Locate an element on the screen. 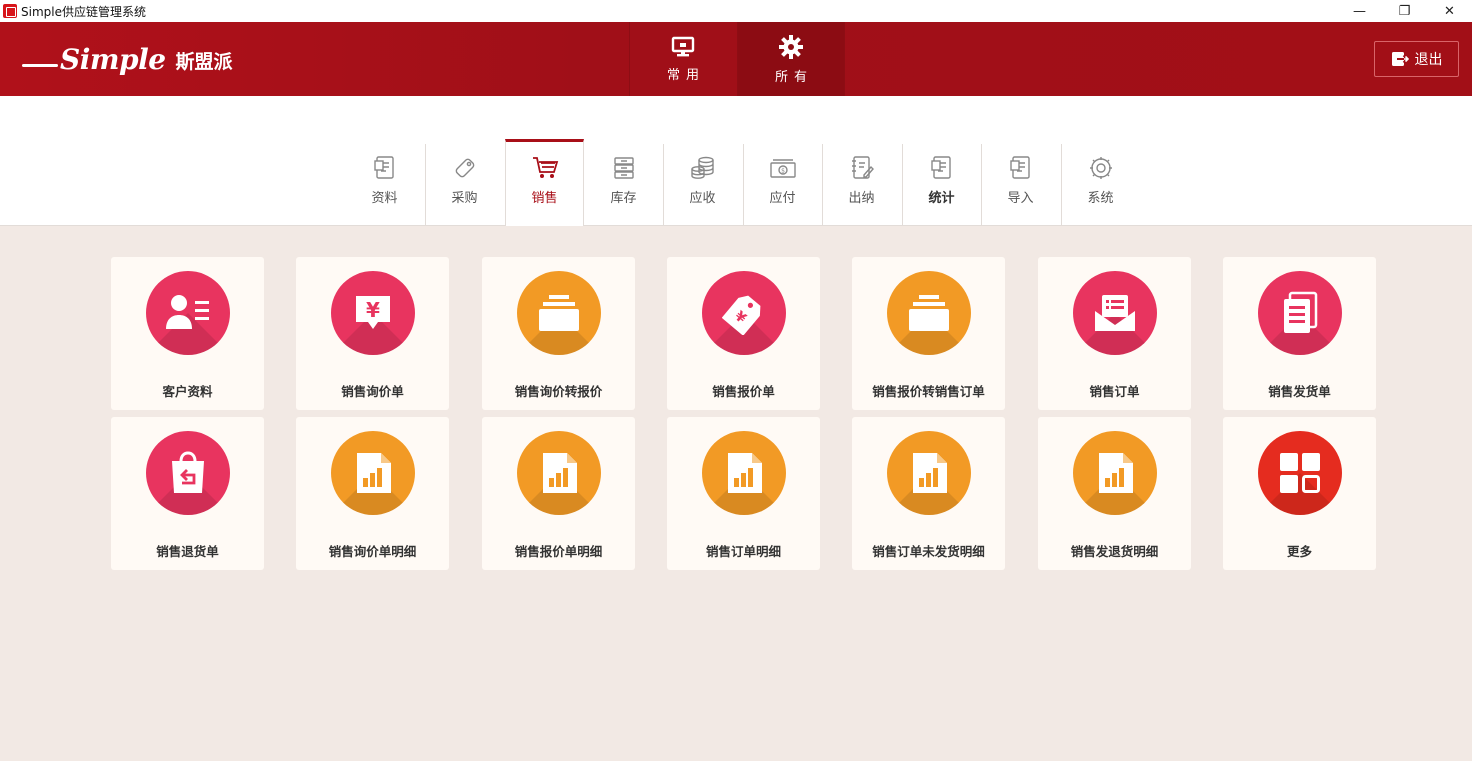  card-delivery-note: 销售发货单 is located at coordinates (1299, 333).